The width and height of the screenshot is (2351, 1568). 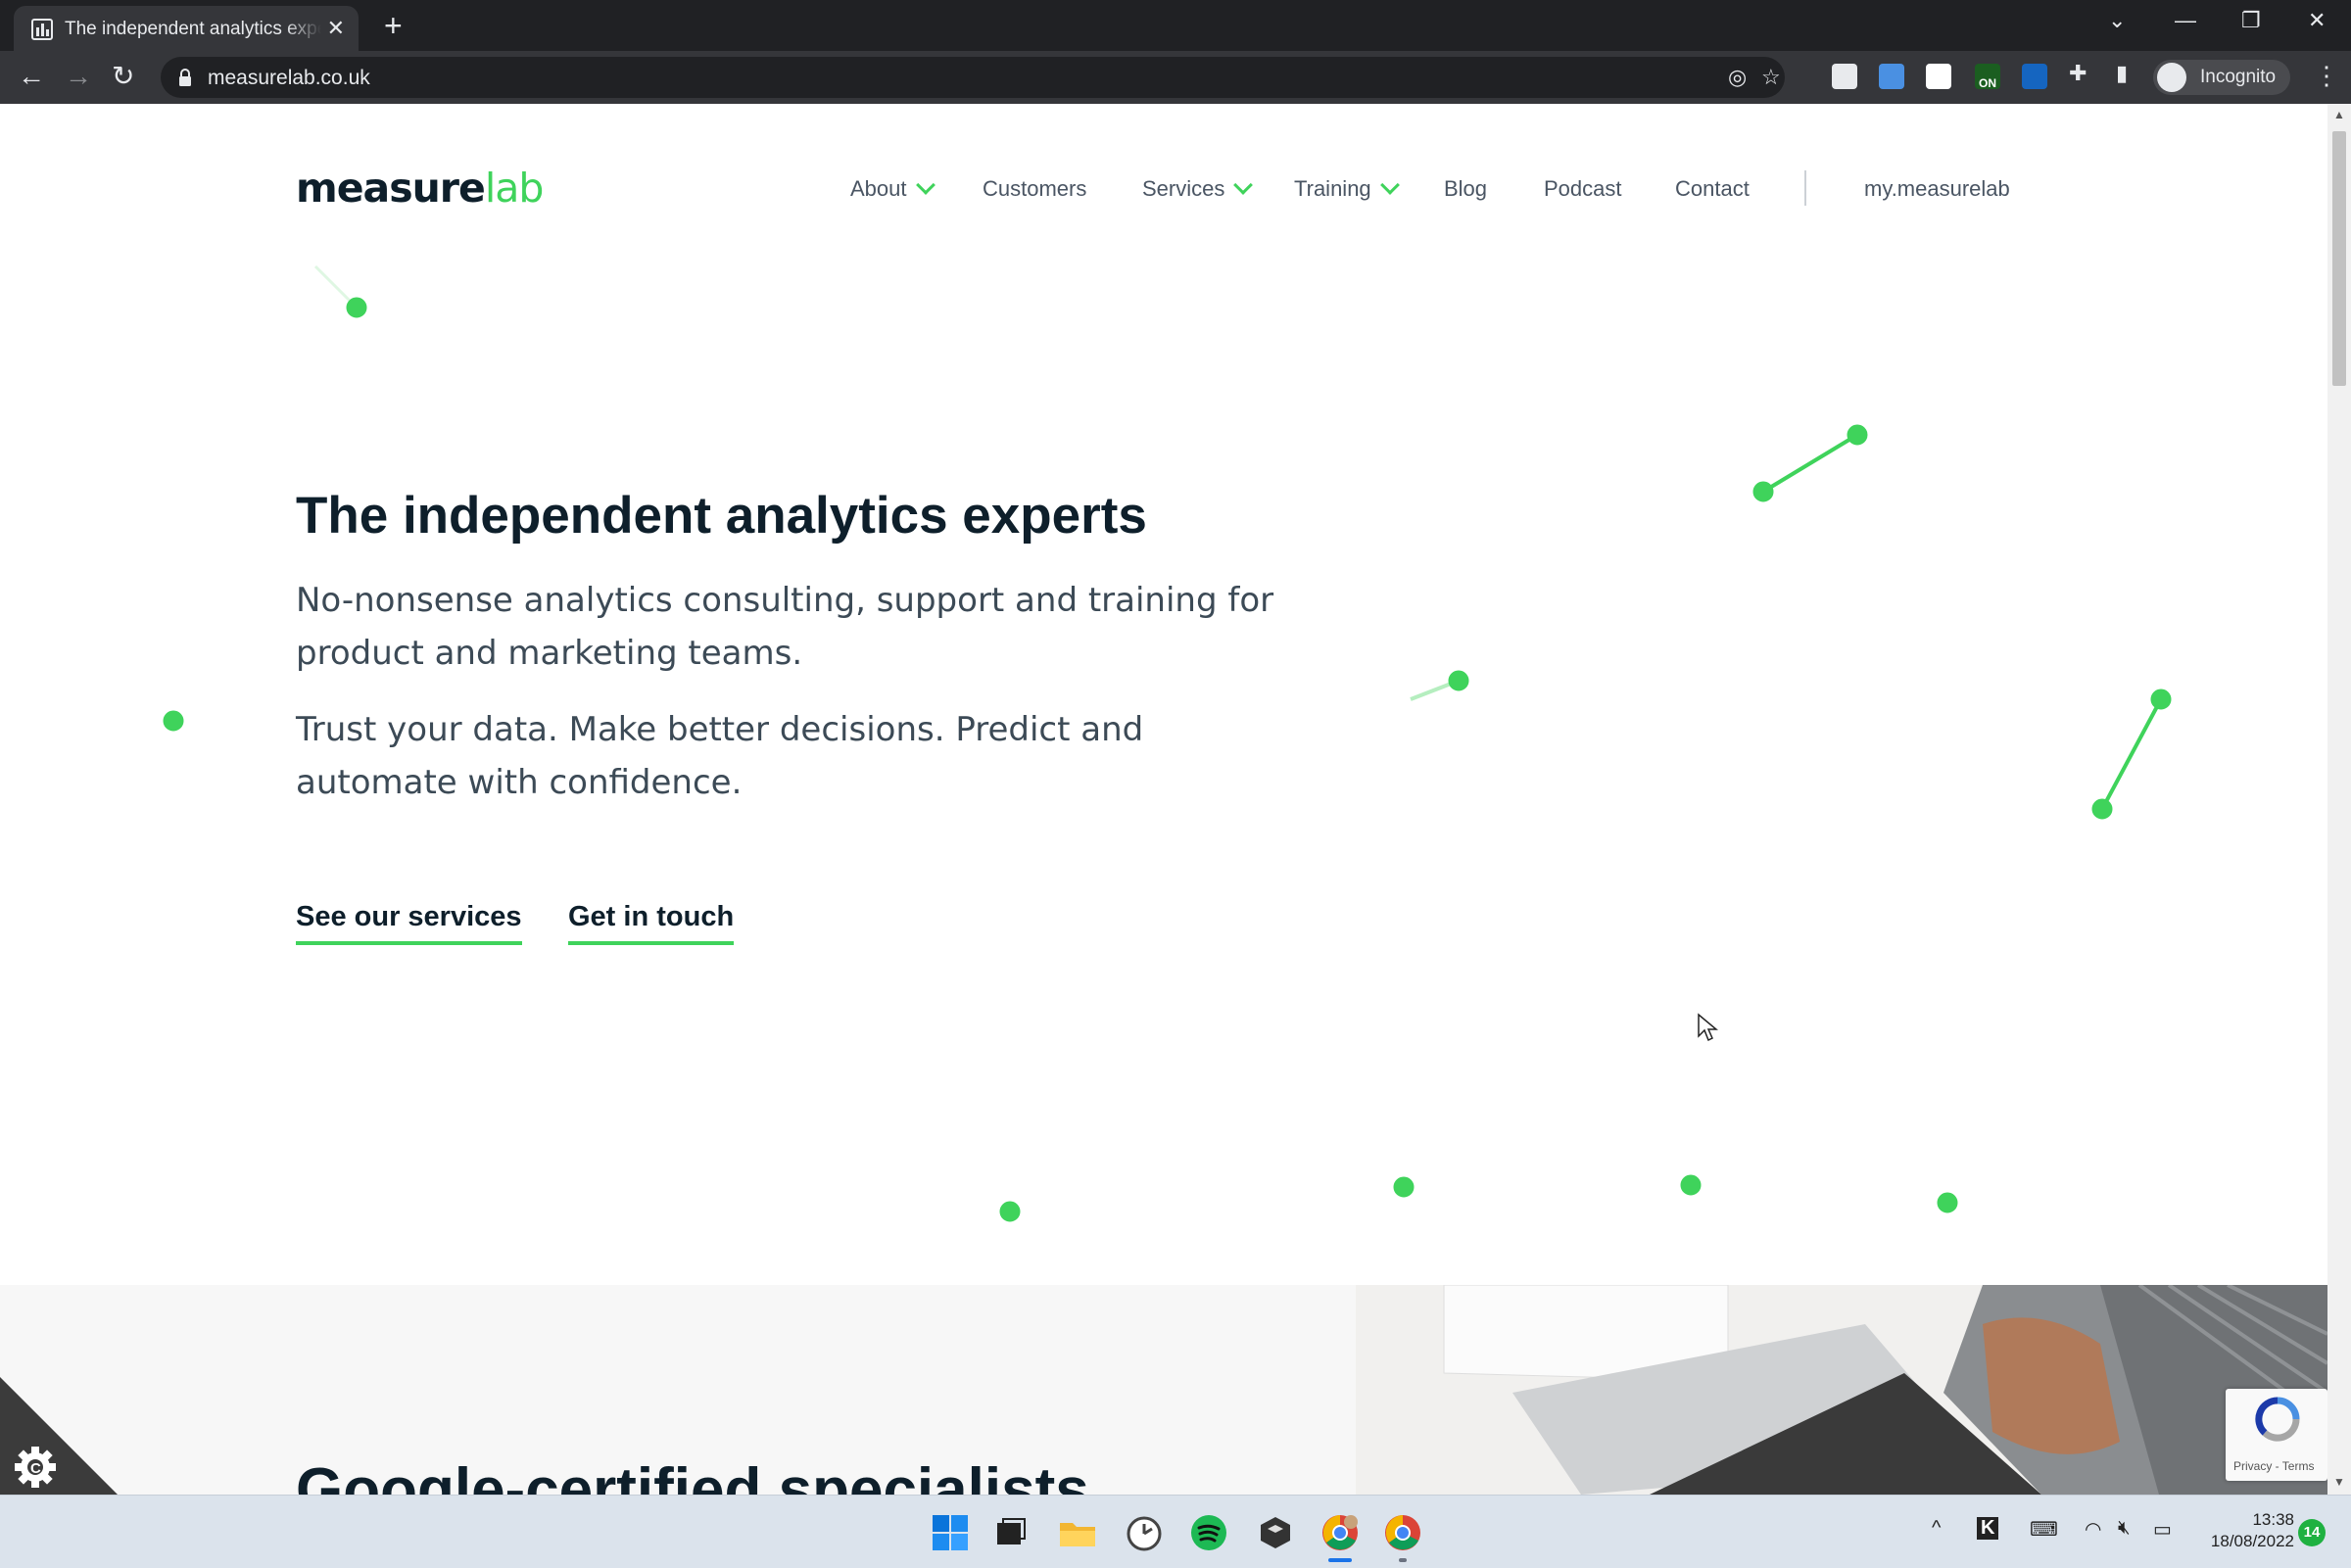 I want to click on clock-time: 13:38, so click(x=2273, y=1520).